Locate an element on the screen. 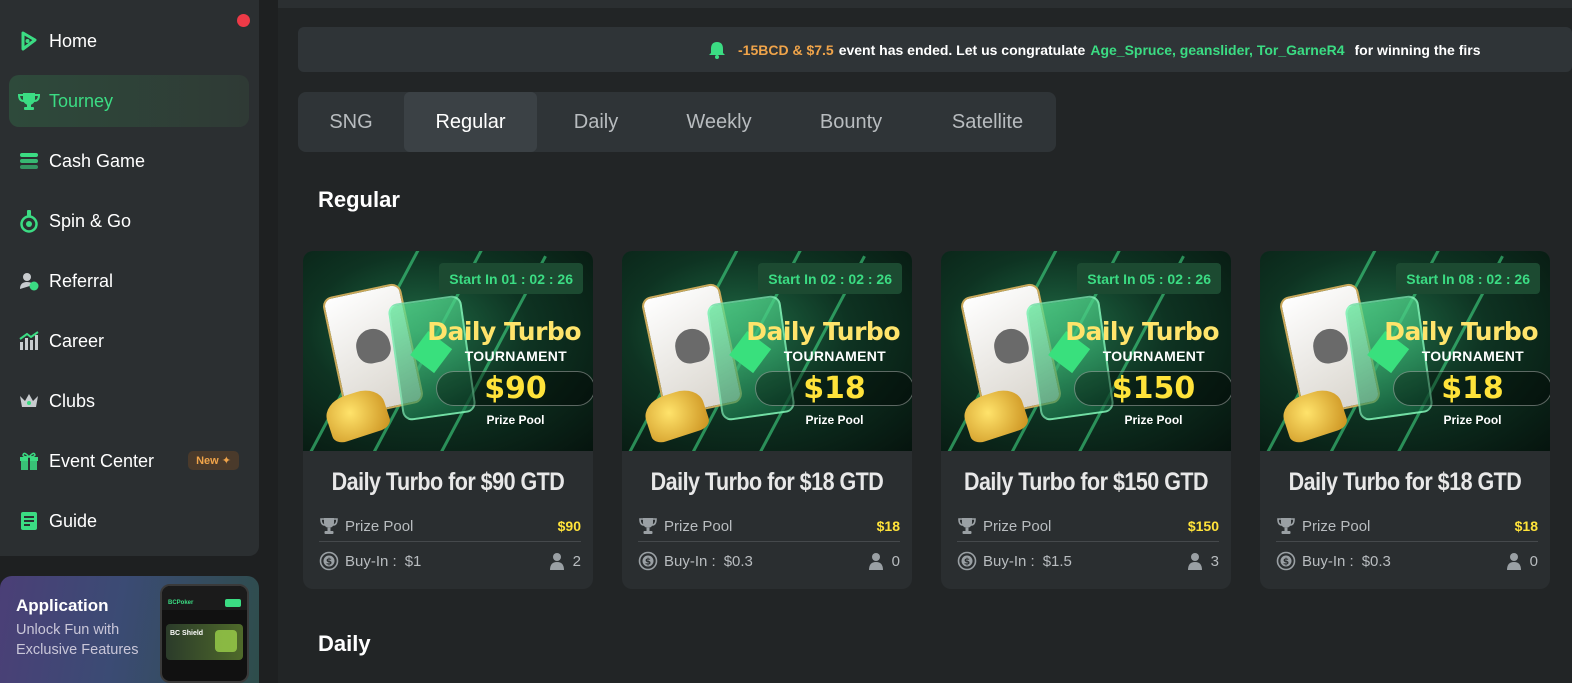 The width and height of the screenshot is (1572, 683). start-countdown: Start In 01 : 02 : 26 is located at coordinates (511, 278).